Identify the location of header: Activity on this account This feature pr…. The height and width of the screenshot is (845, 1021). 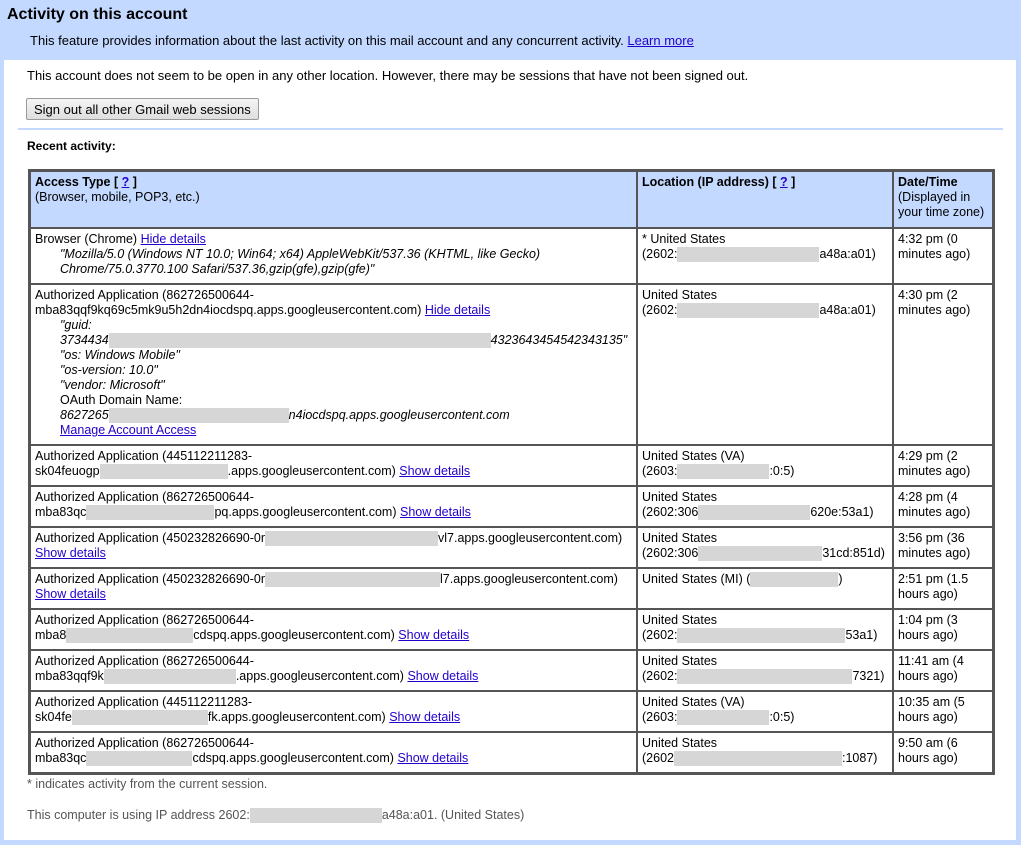
(510, 30).